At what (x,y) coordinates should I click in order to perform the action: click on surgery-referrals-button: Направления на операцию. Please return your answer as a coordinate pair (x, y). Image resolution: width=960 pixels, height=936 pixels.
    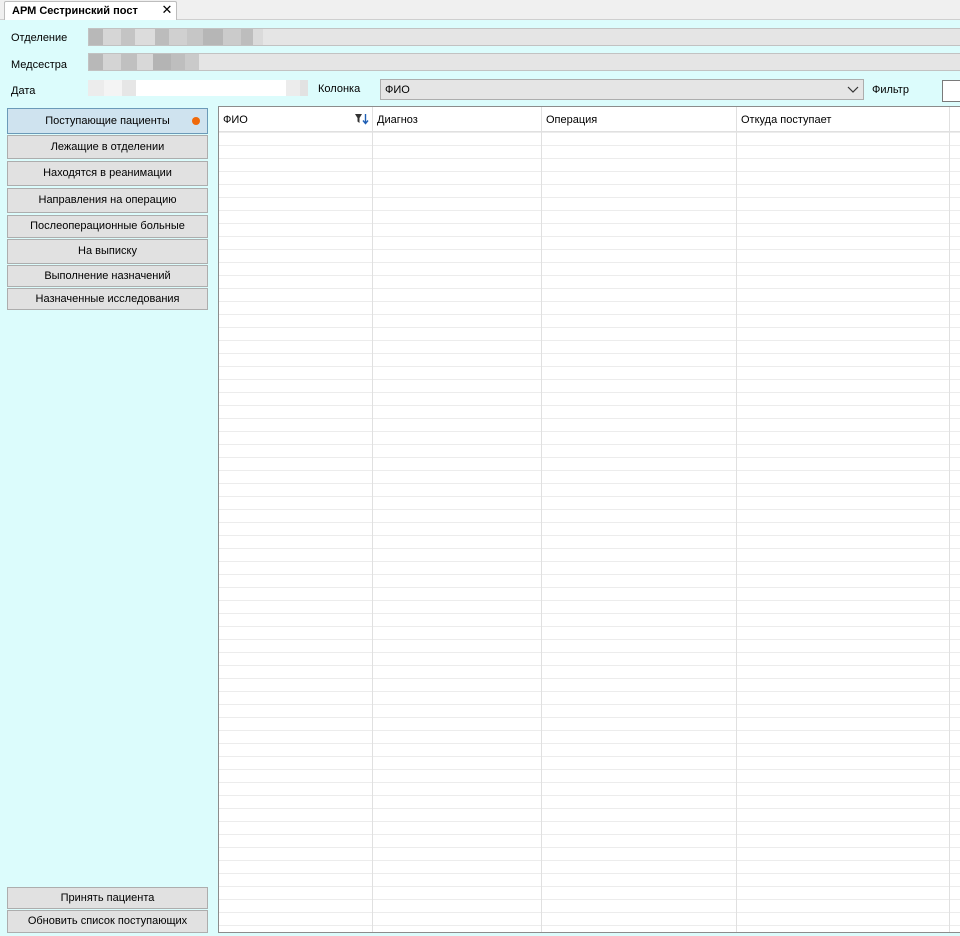
    Looking at the image, I should click on (107, 200).